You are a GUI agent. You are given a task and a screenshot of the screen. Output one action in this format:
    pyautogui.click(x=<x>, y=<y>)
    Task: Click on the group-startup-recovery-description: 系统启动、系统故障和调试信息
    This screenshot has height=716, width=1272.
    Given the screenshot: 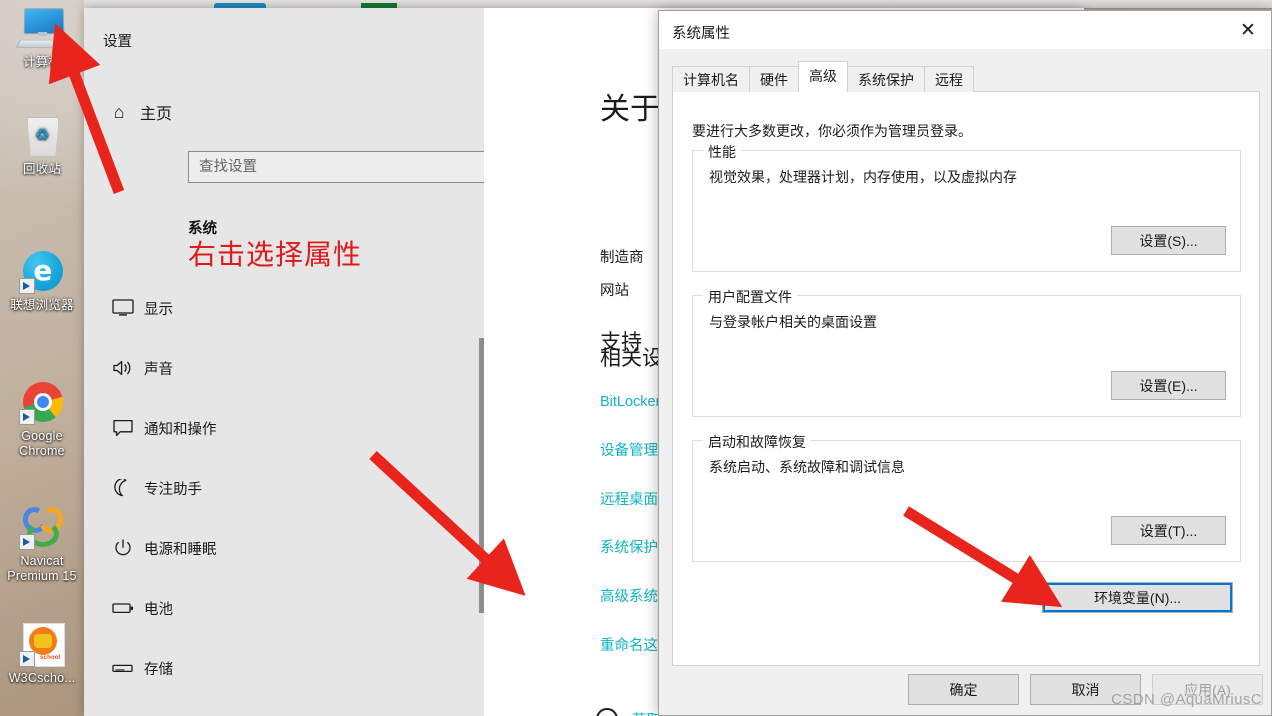 What is the action you would take?
    pyautogui.click(x=807, y=467)
    